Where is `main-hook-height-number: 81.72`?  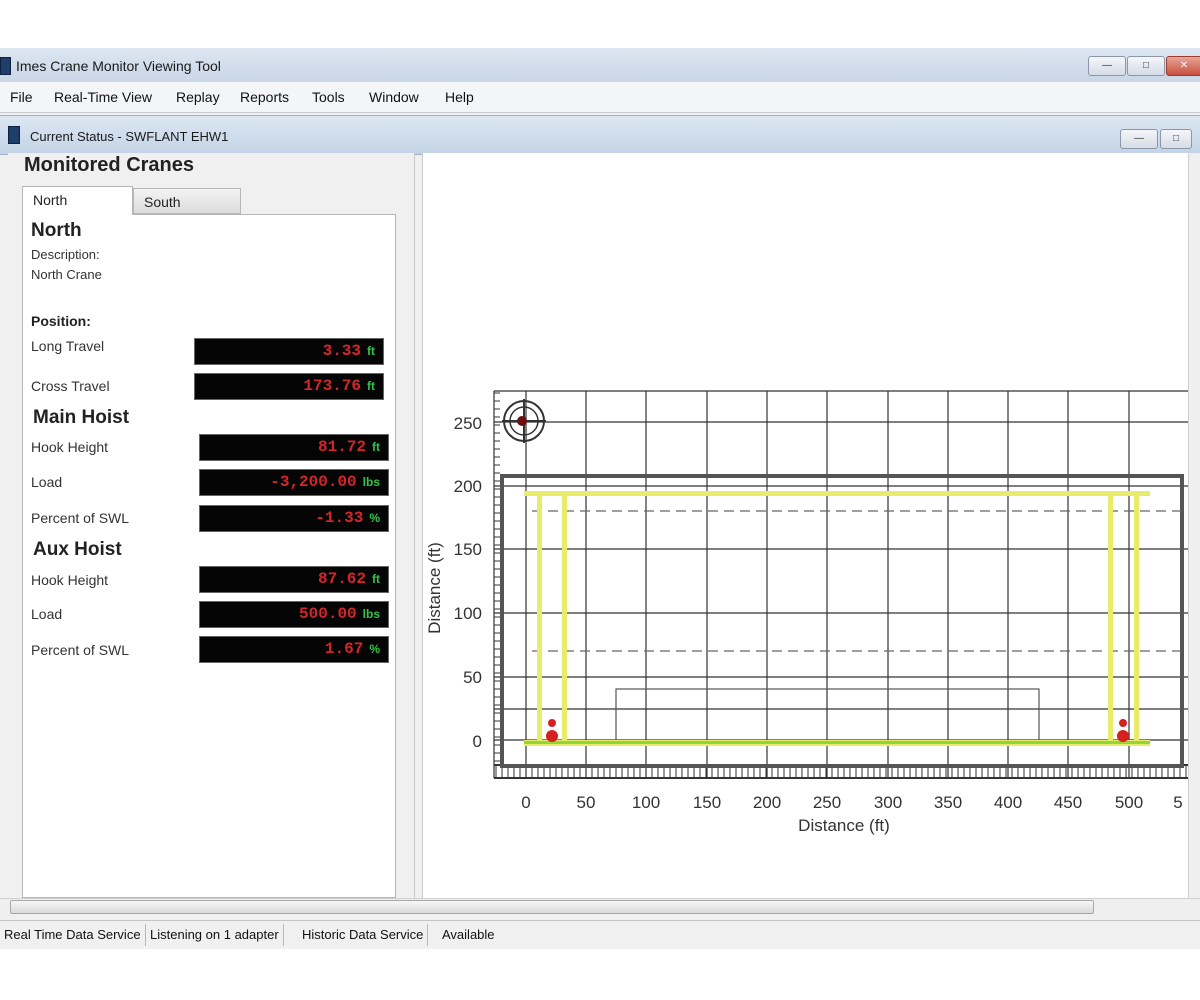
main-hook-height-number: 81.72 is located at coordinates (341, 447).